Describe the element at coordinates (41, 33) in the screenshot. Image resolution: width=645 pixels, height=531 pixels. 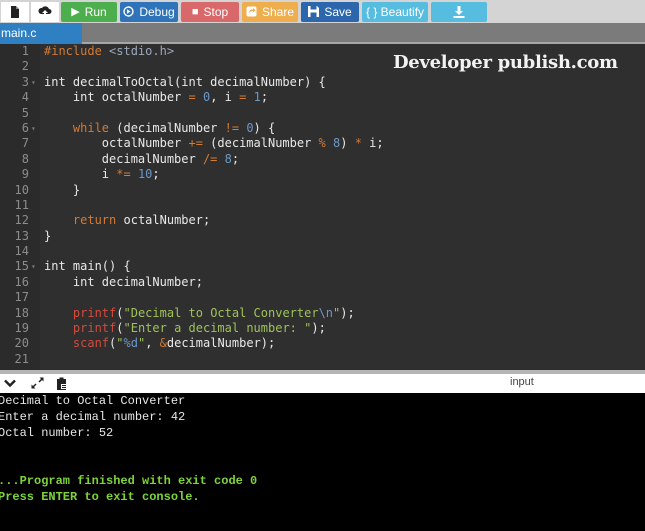
I see `tab-main-c: main.c` at that location.